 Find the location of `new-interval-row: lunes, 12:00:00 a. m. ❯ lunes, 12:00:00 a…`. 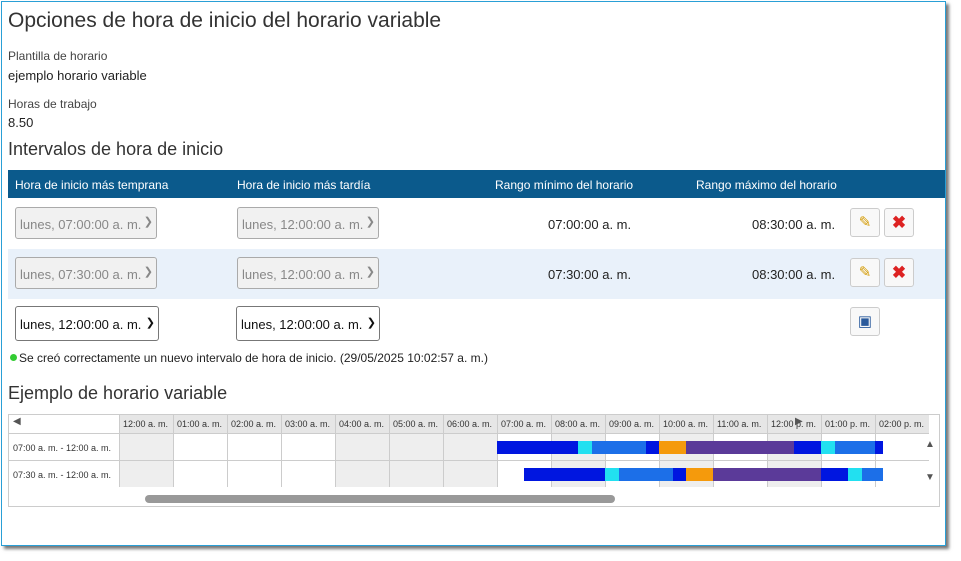

new-interval-row: lunes, 12:00:00 a. m. ❯ lunes, 12:00:00 a… is located at coordinates (476, 324).